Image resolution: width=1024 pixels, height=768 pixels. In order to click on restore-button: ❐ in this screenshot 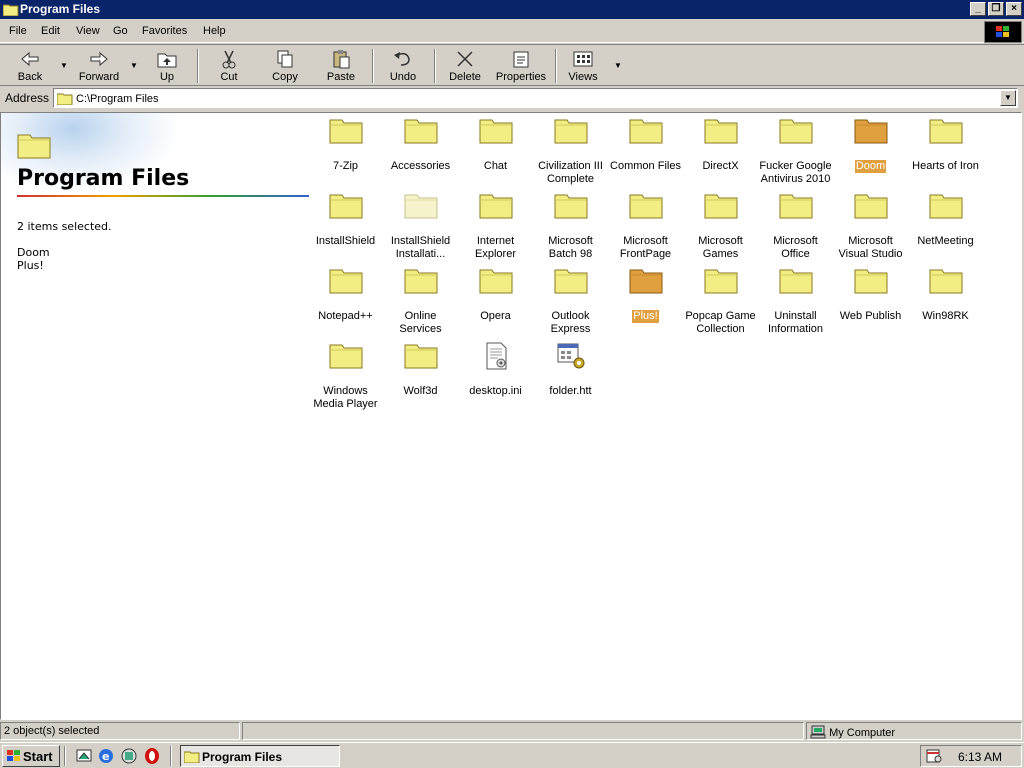, I will do `click(996, 9)`.